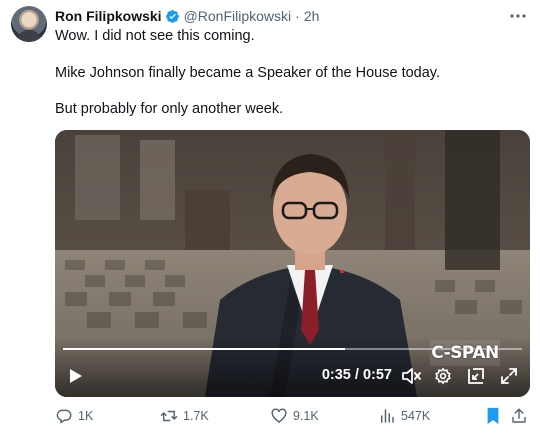  I want to click on video-current-time: 0:35, so click(336, 375).